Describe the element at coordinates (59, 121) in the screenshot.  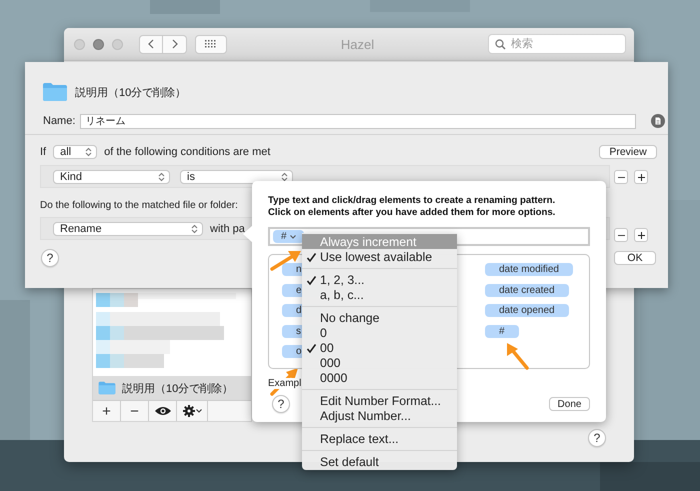
I see `name-label: Name:` at that location.